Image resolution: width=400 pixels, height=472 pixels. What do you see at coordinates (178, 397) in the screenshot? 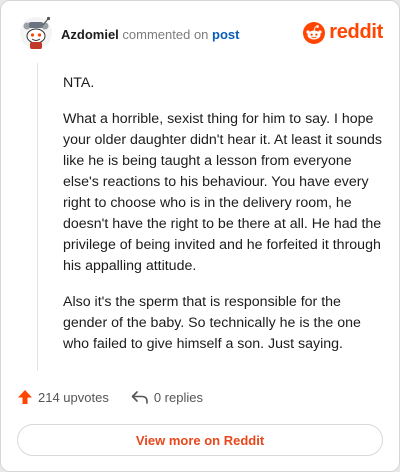
I see `reply-count: 0 replies` at bounding box center [178, 397].